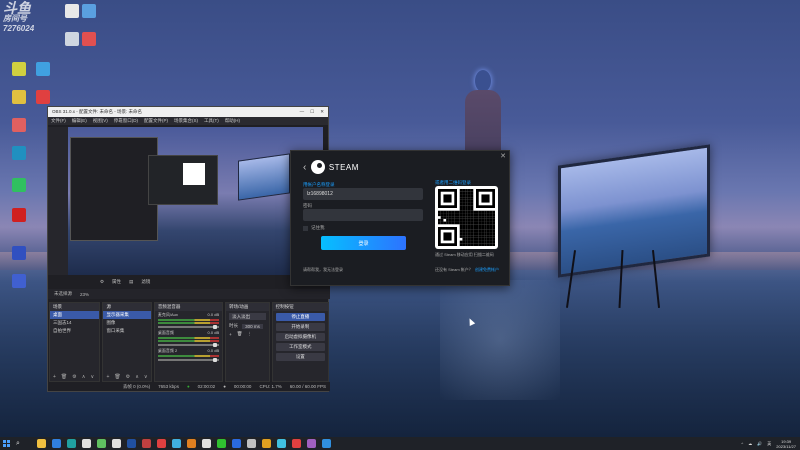  I want to click on stop-streaming-button: 停止直播, so click(300, 317).